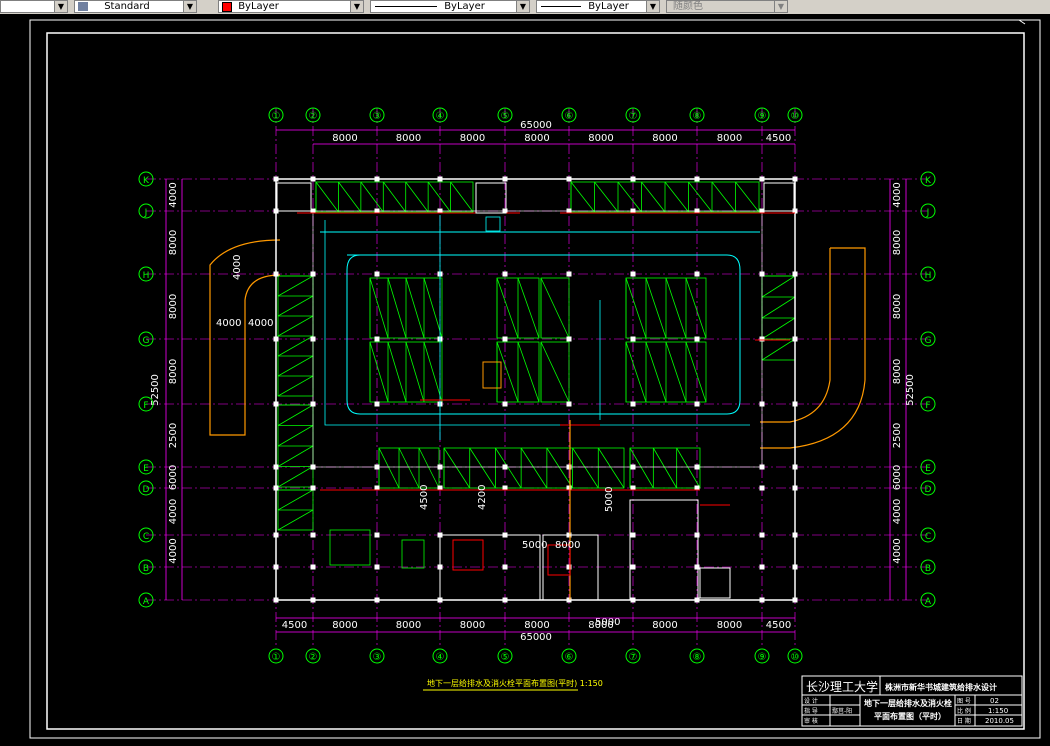 The image size is (1050, 746). I want to click on text-style-dropdown: Standard ▼, so click(135, 6).